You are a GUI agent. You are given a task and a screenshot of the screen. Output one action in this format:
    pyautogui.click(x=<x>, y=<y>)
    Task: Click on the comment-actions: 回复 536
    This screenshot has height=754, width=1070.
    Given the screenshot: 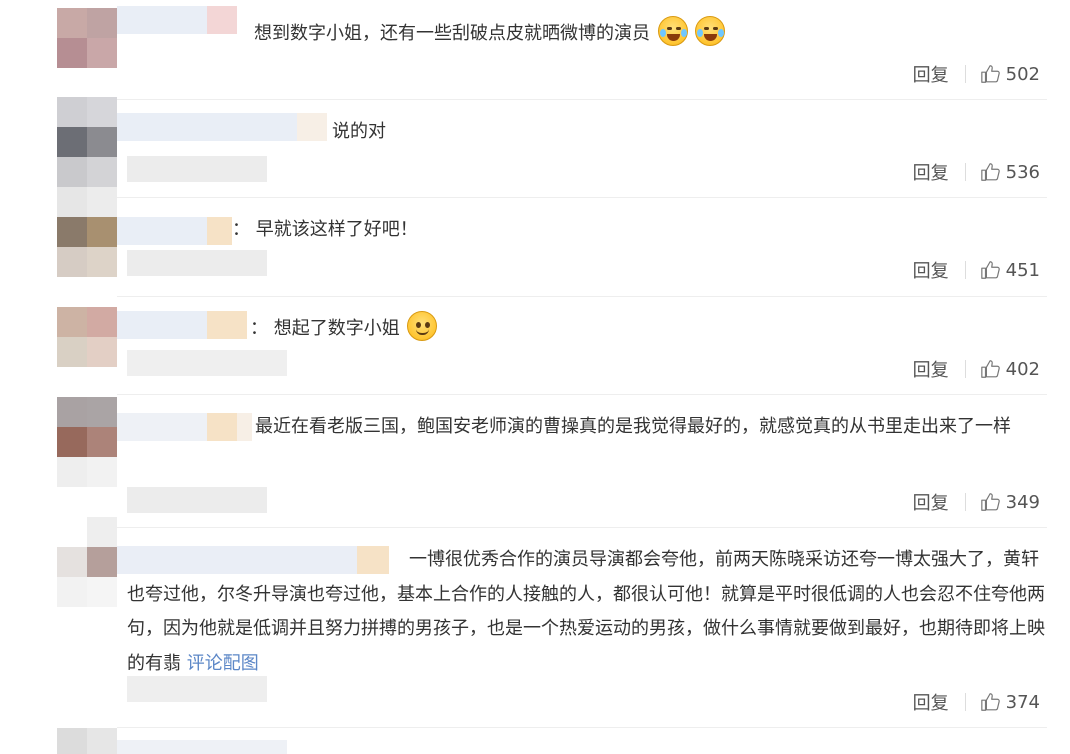 What is the action you would take?
    pyautogui.click(x=976, y=172)
    